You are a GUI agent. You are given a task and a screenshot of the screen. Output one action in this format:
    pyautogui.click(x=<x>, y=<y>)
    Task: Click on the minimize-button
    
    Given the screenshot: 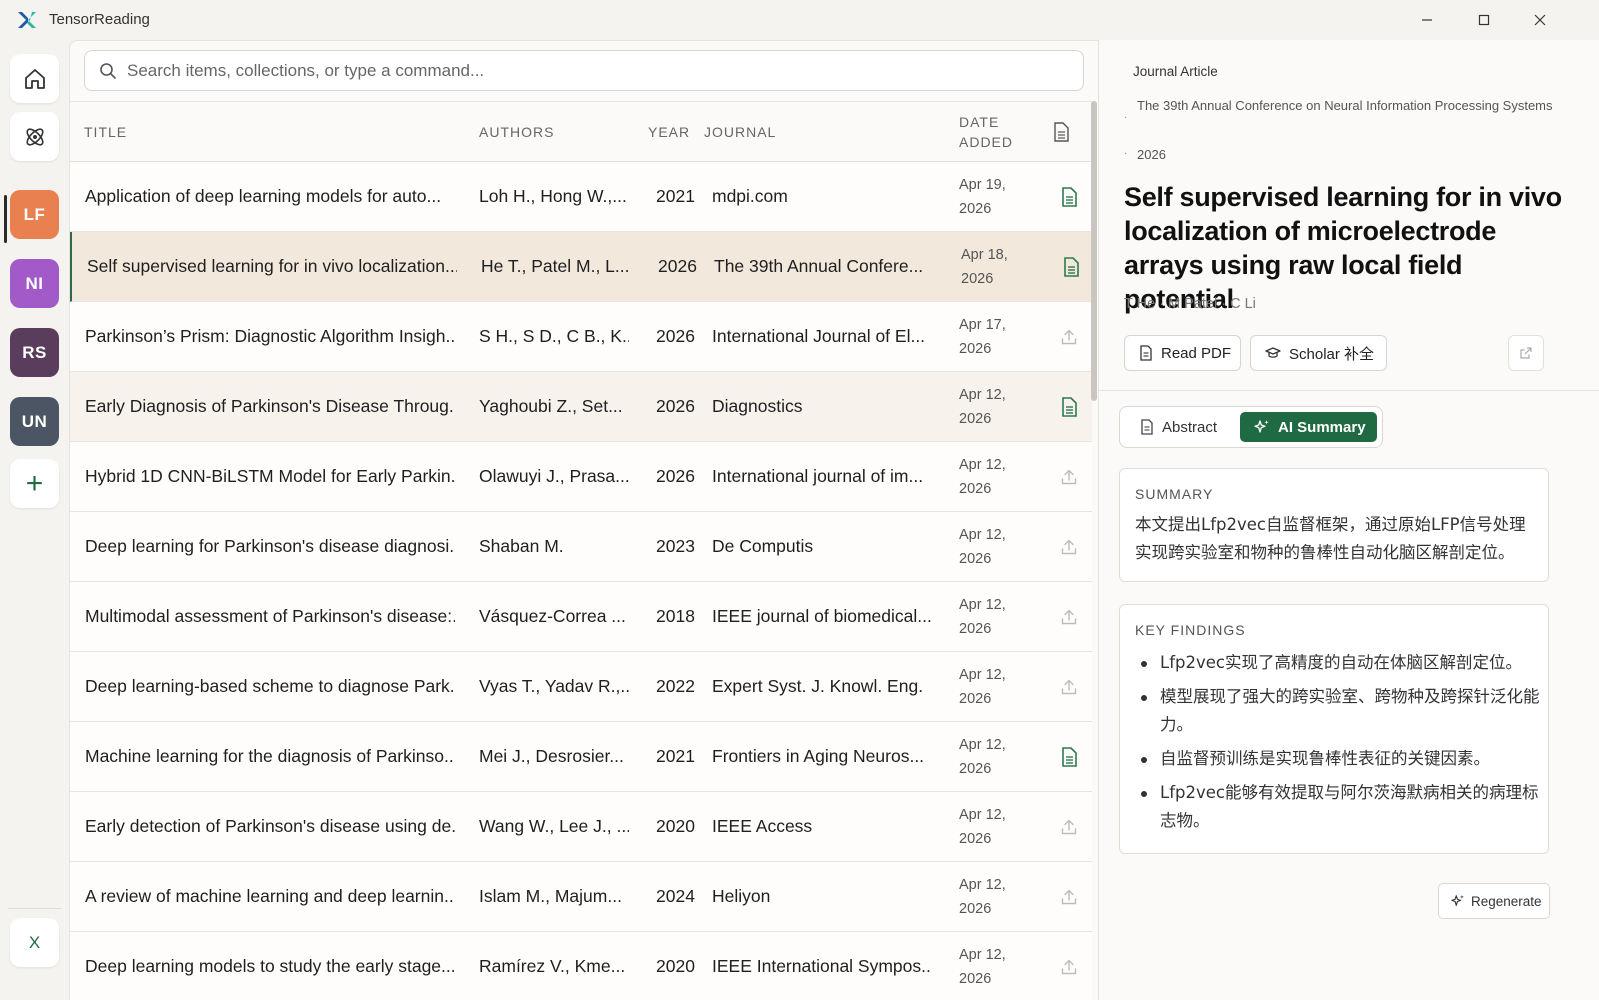 What is the action you would take?
    pyautogui.click(x=1427, y=20)
    